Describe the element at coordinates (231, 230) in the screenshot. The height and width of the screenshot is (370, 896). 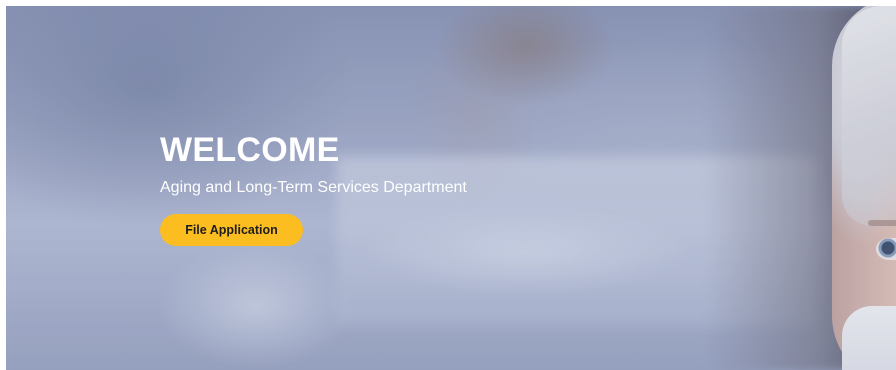
I see `file-application-button: File Application` at that location.